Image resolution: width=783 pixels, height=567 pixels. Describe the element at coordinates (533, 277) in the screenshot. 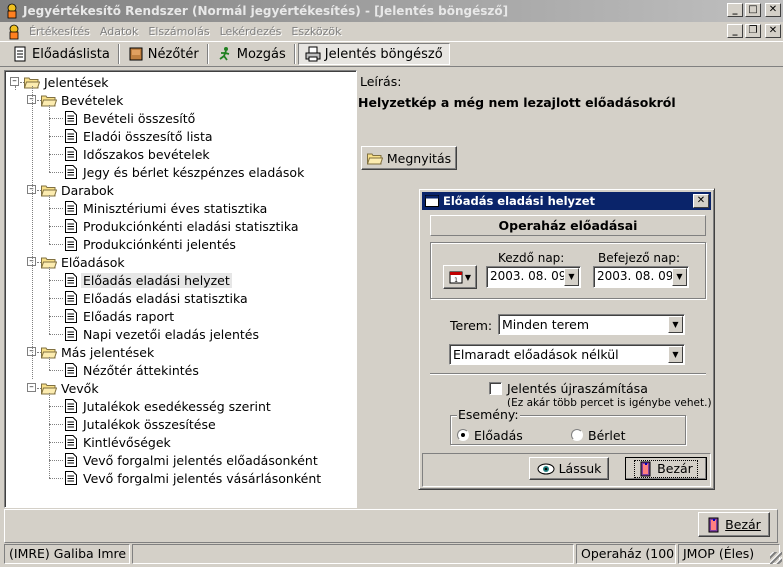

I see `start-date-field: 2003. 08. 09. ▼` at that location.